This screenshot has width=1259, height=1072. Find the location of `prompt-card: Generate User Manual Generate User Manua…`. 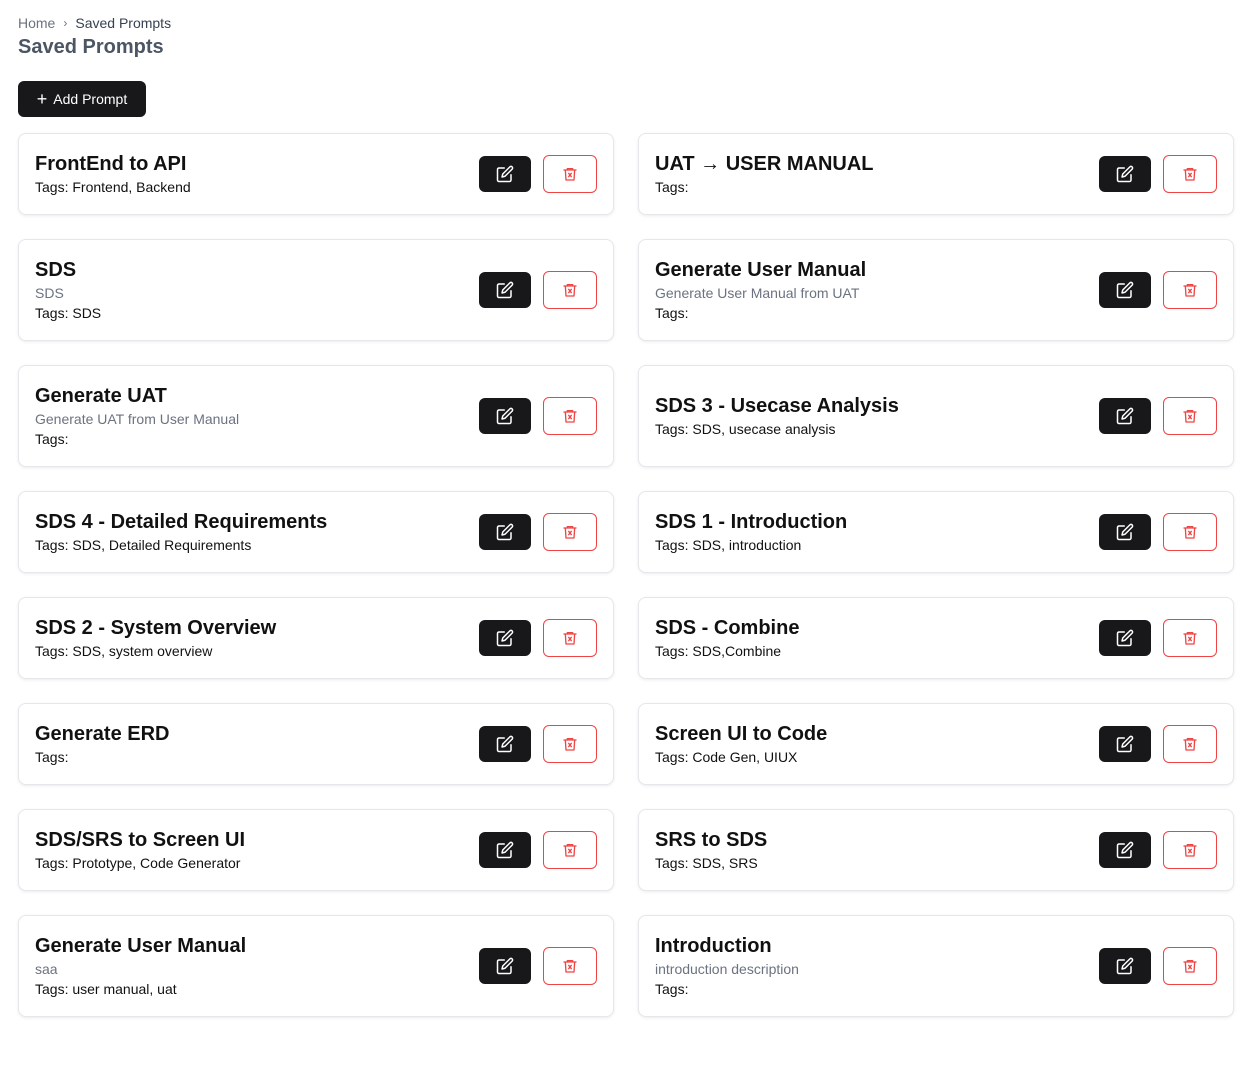

prompt-card: Generate User Manual Generate User Manua… is located at coordinates (936, 290).